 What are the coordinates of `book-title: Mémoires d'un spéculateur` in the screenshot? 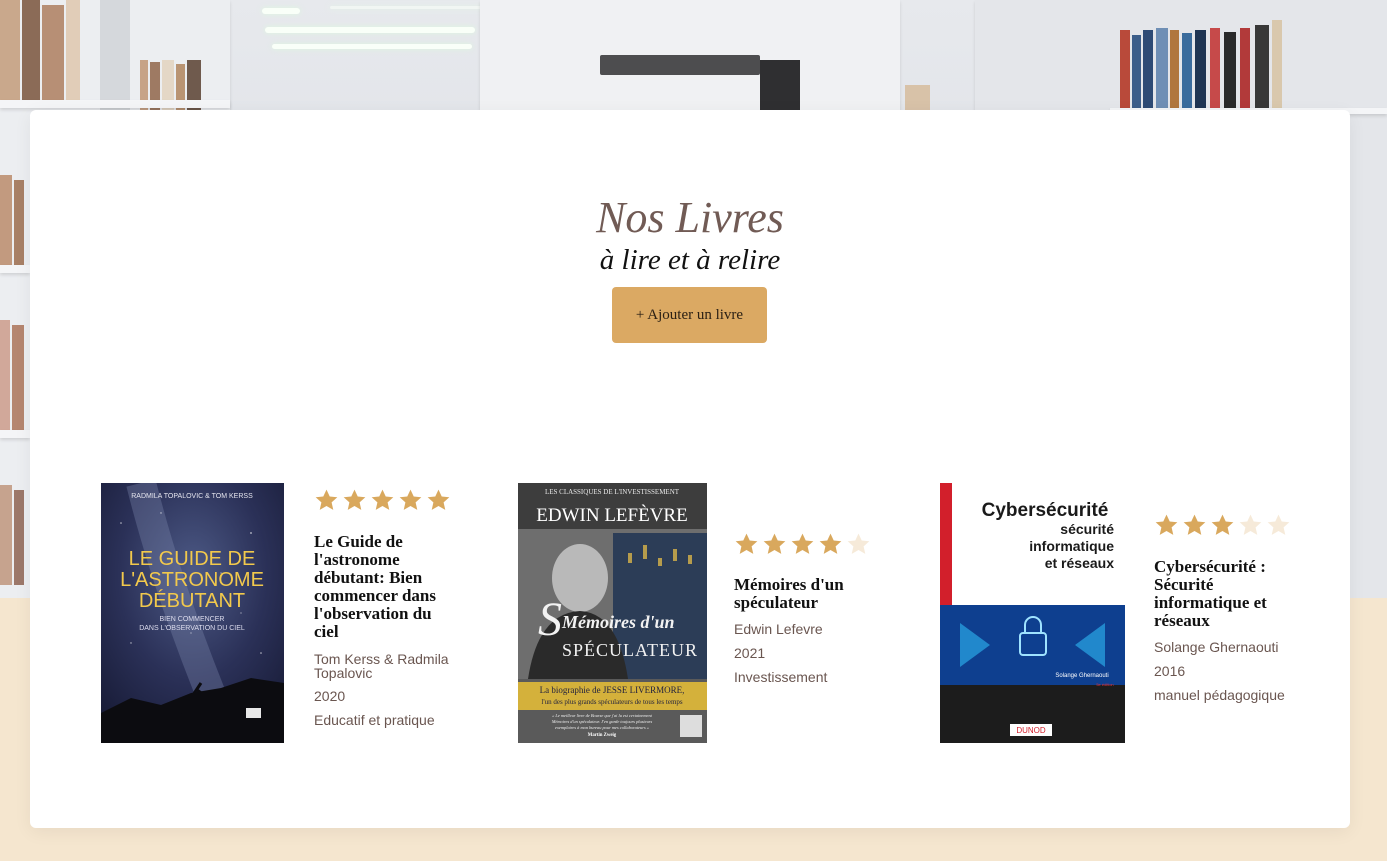 It's located at (809, 594).